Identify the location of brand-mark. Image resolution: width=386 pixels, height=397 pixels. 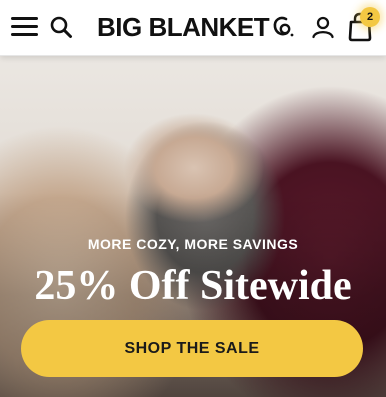
(283, 26).